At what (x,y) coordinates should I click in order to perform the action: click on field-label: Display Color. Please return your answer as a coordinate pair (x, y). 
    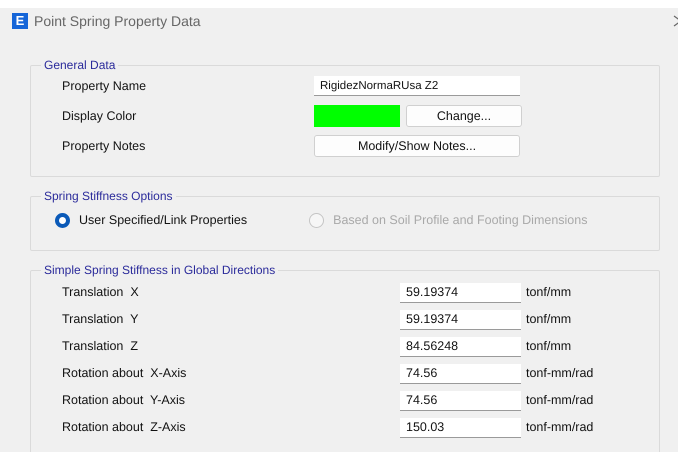
    Looking at the image, I should click on (100, 116).